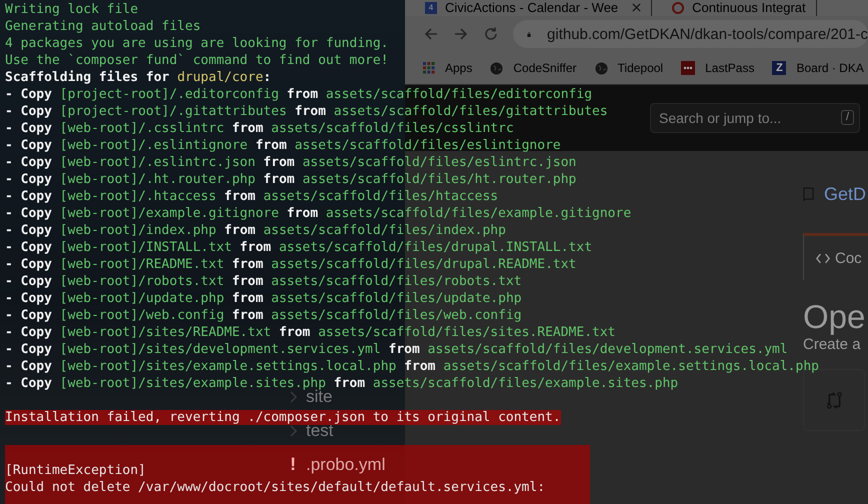 Image resolution: width=868 pixels, height=504 pixels. What do you see at coordinates (447, 68) in the screenshot?
I see `bookmark: Apps` at bounding box center [447, 68].